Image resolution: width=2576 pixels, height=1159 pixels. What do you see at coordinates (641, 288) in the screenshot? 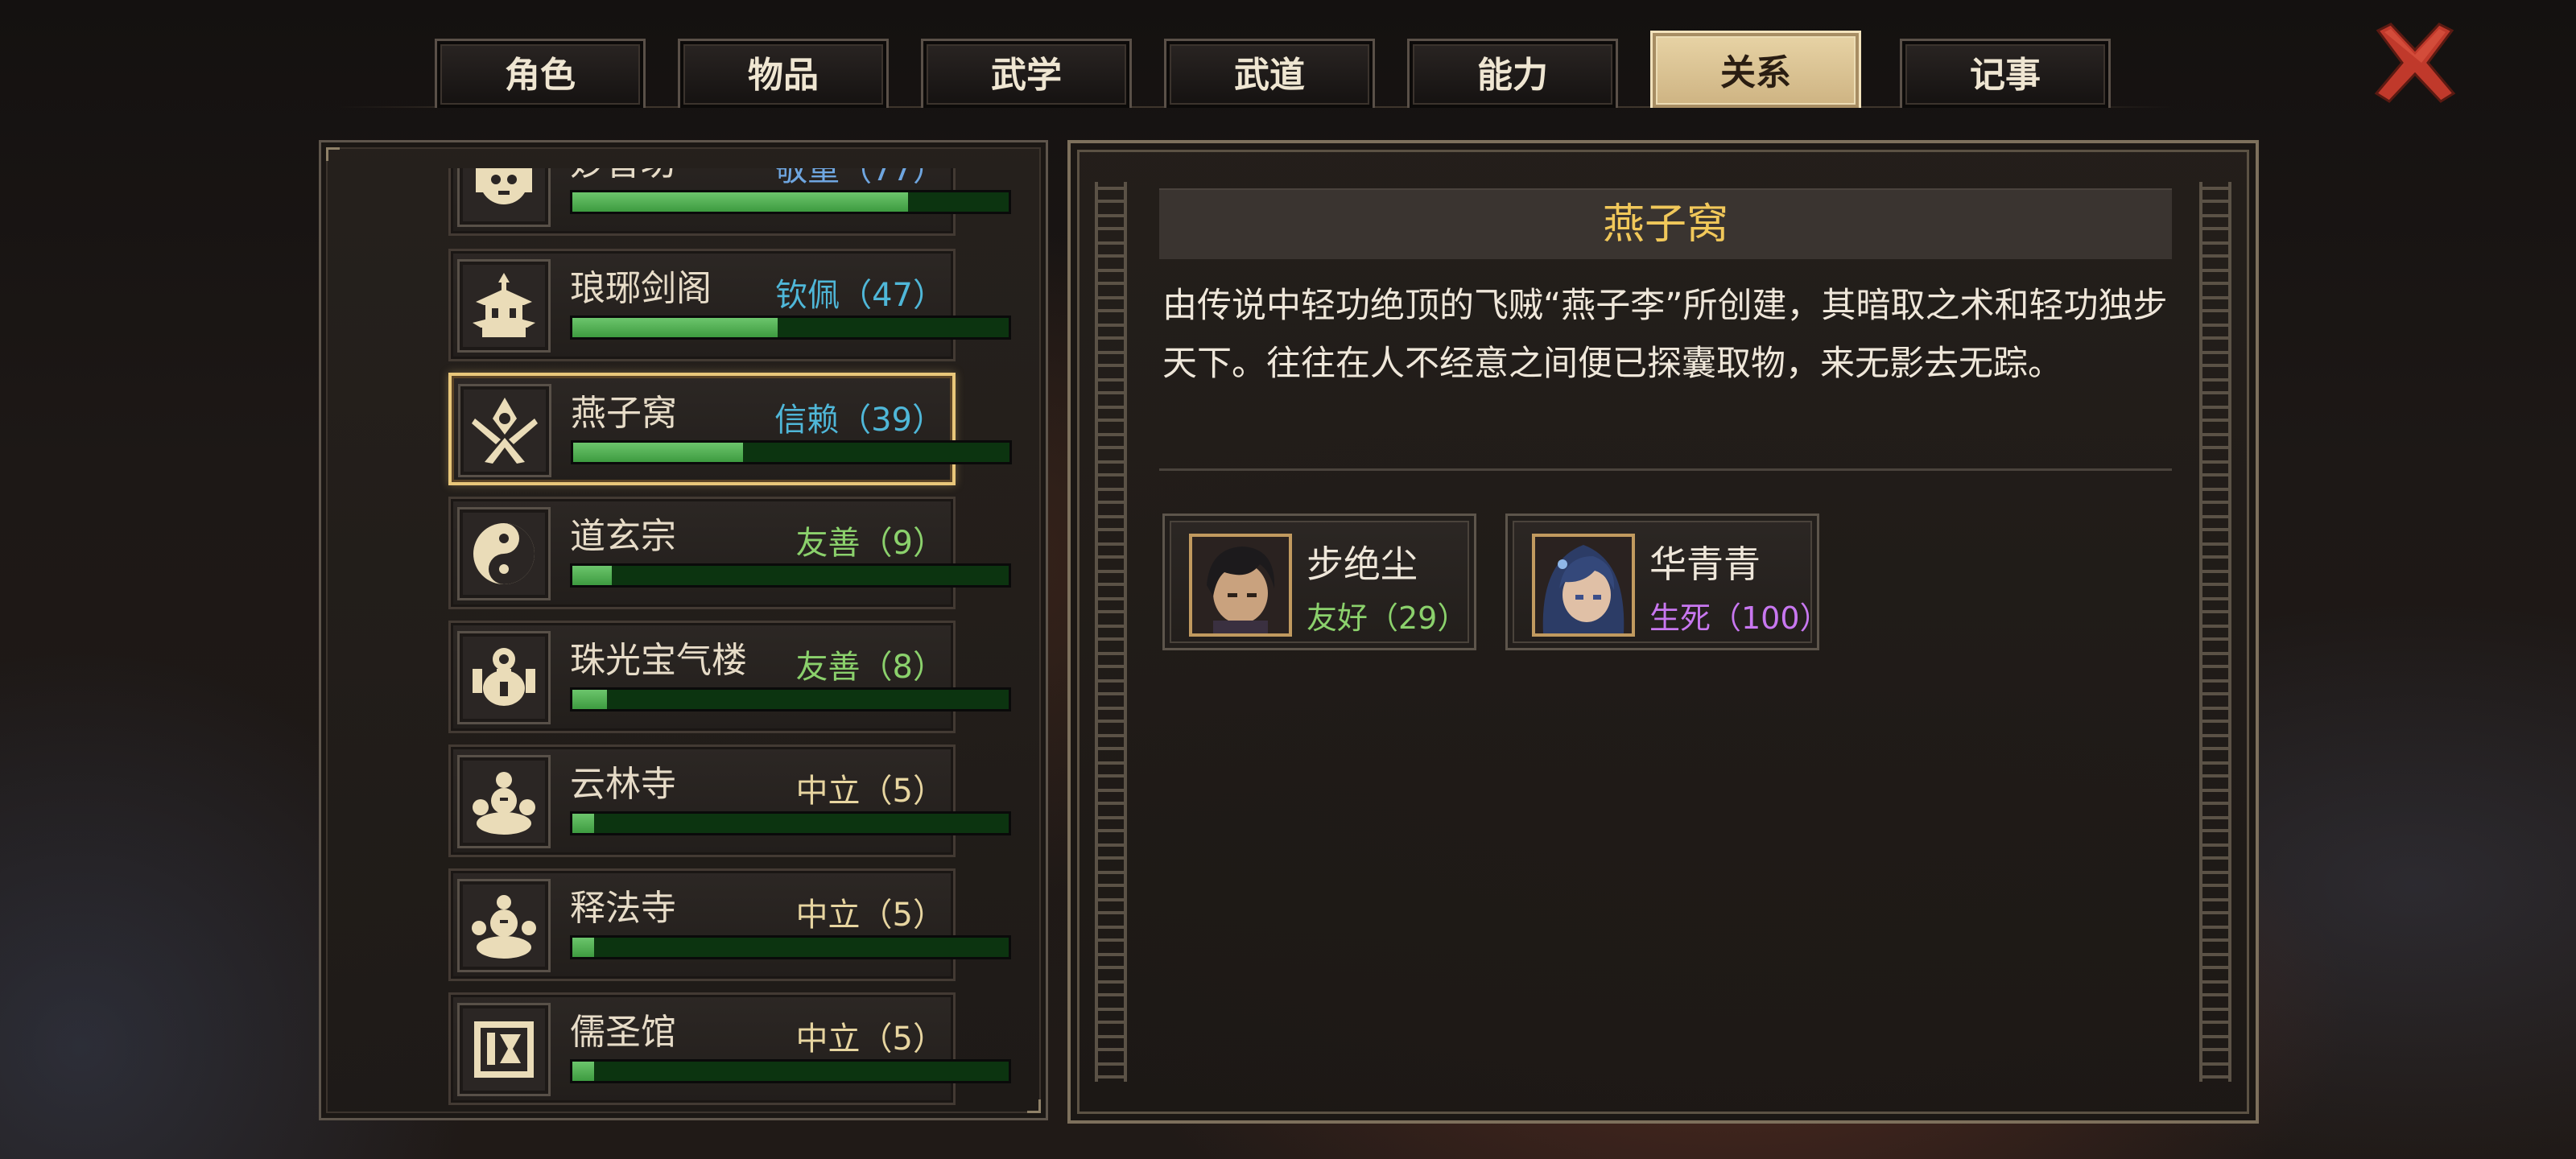
I see `faction-name: 琅琊剑阁` at bounding box center [641, 288].